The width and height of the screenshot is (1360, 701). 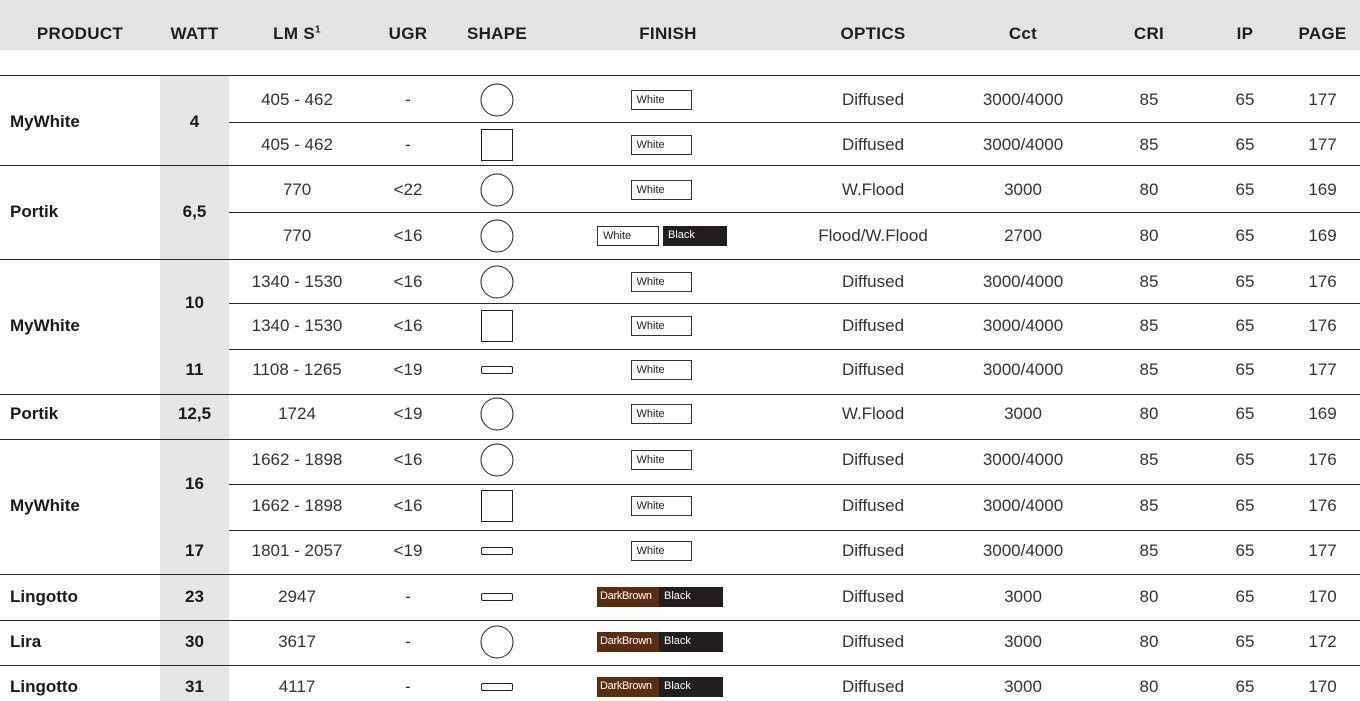 I want to click on col-header-cri: CRI, so click(x=1149, y=33).